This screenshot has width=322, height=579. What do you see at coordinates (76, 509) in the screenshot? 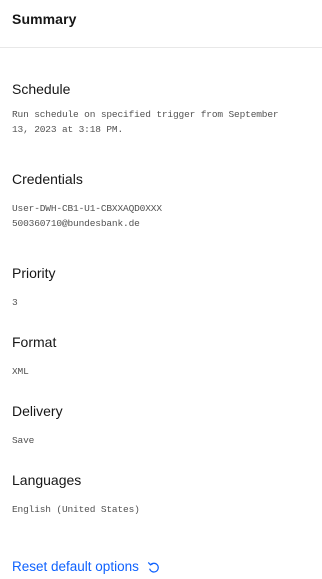
I see `languages-value: English (United States)` at bounding box center [76, 509].